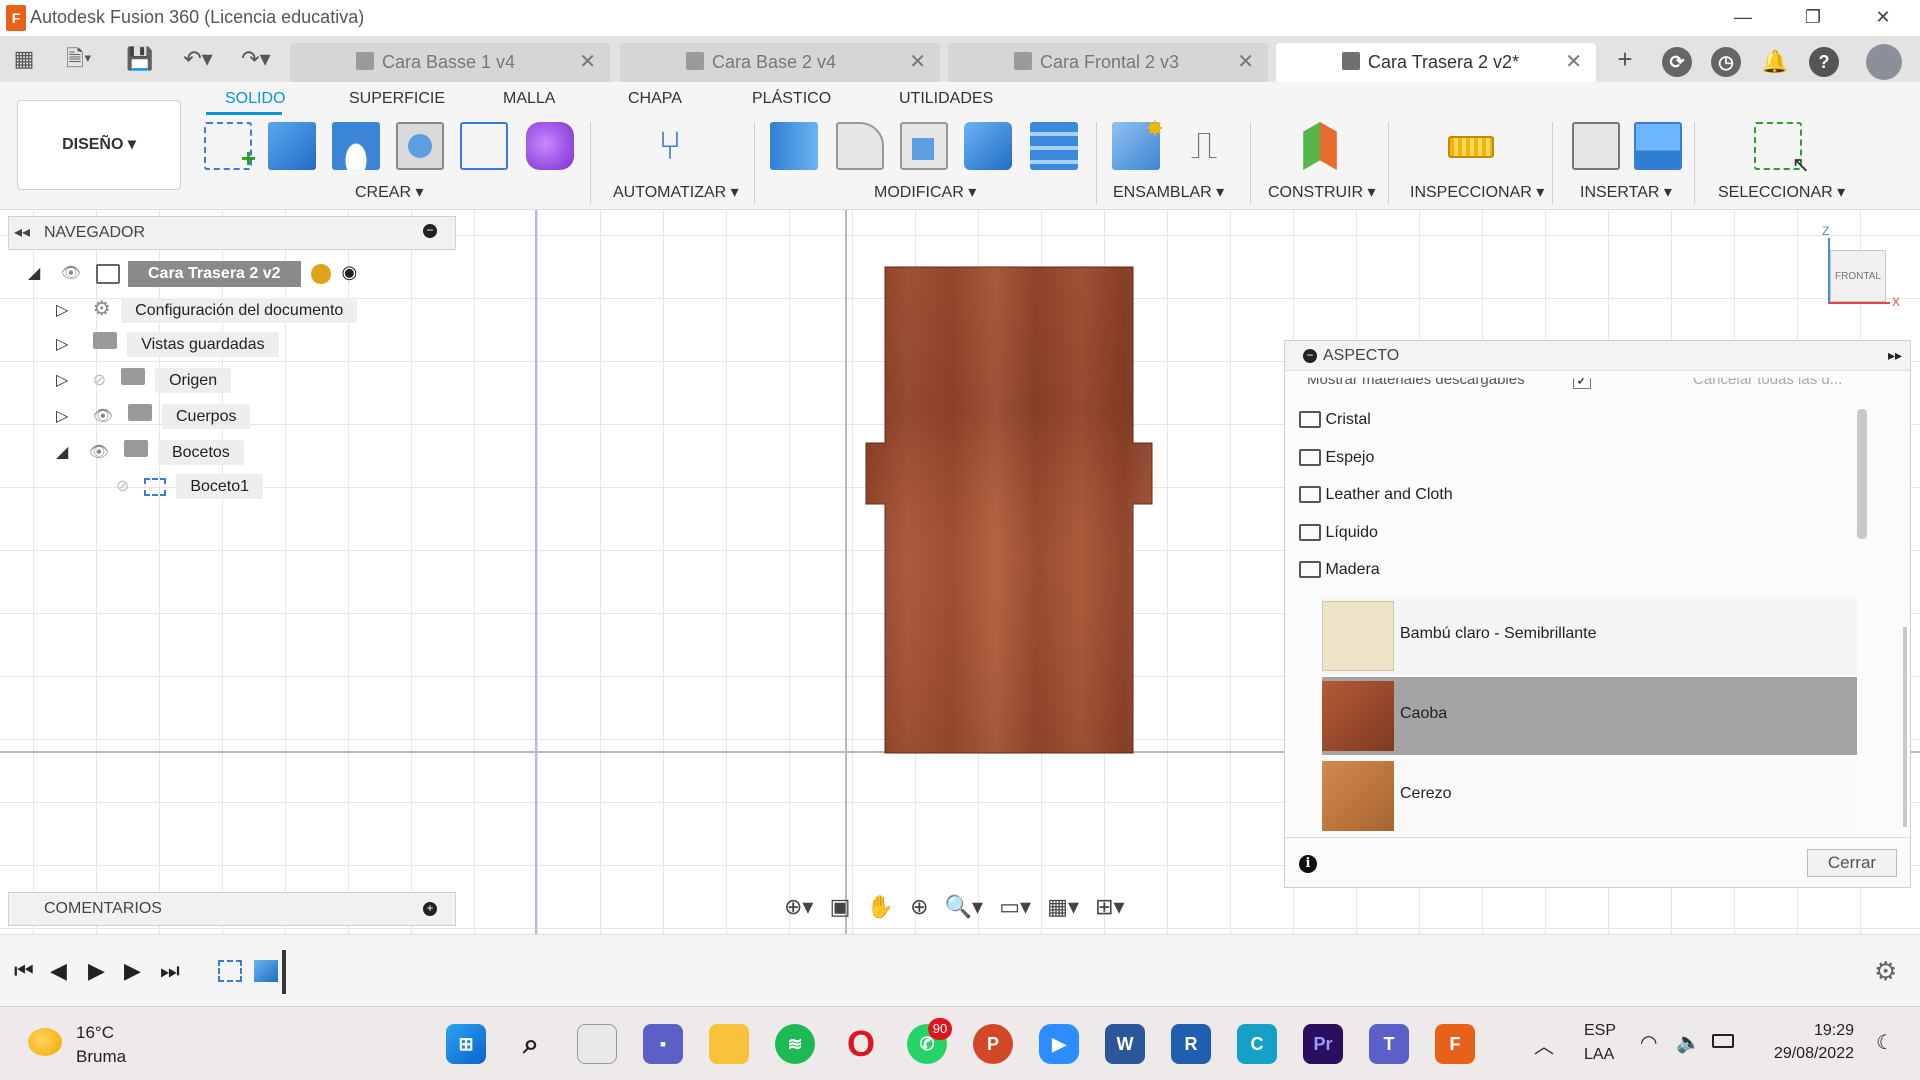  Describe the element at coordinates (397, 99) in the screenshot. I see `tab-superficie: SUPERFICIE` at that location.